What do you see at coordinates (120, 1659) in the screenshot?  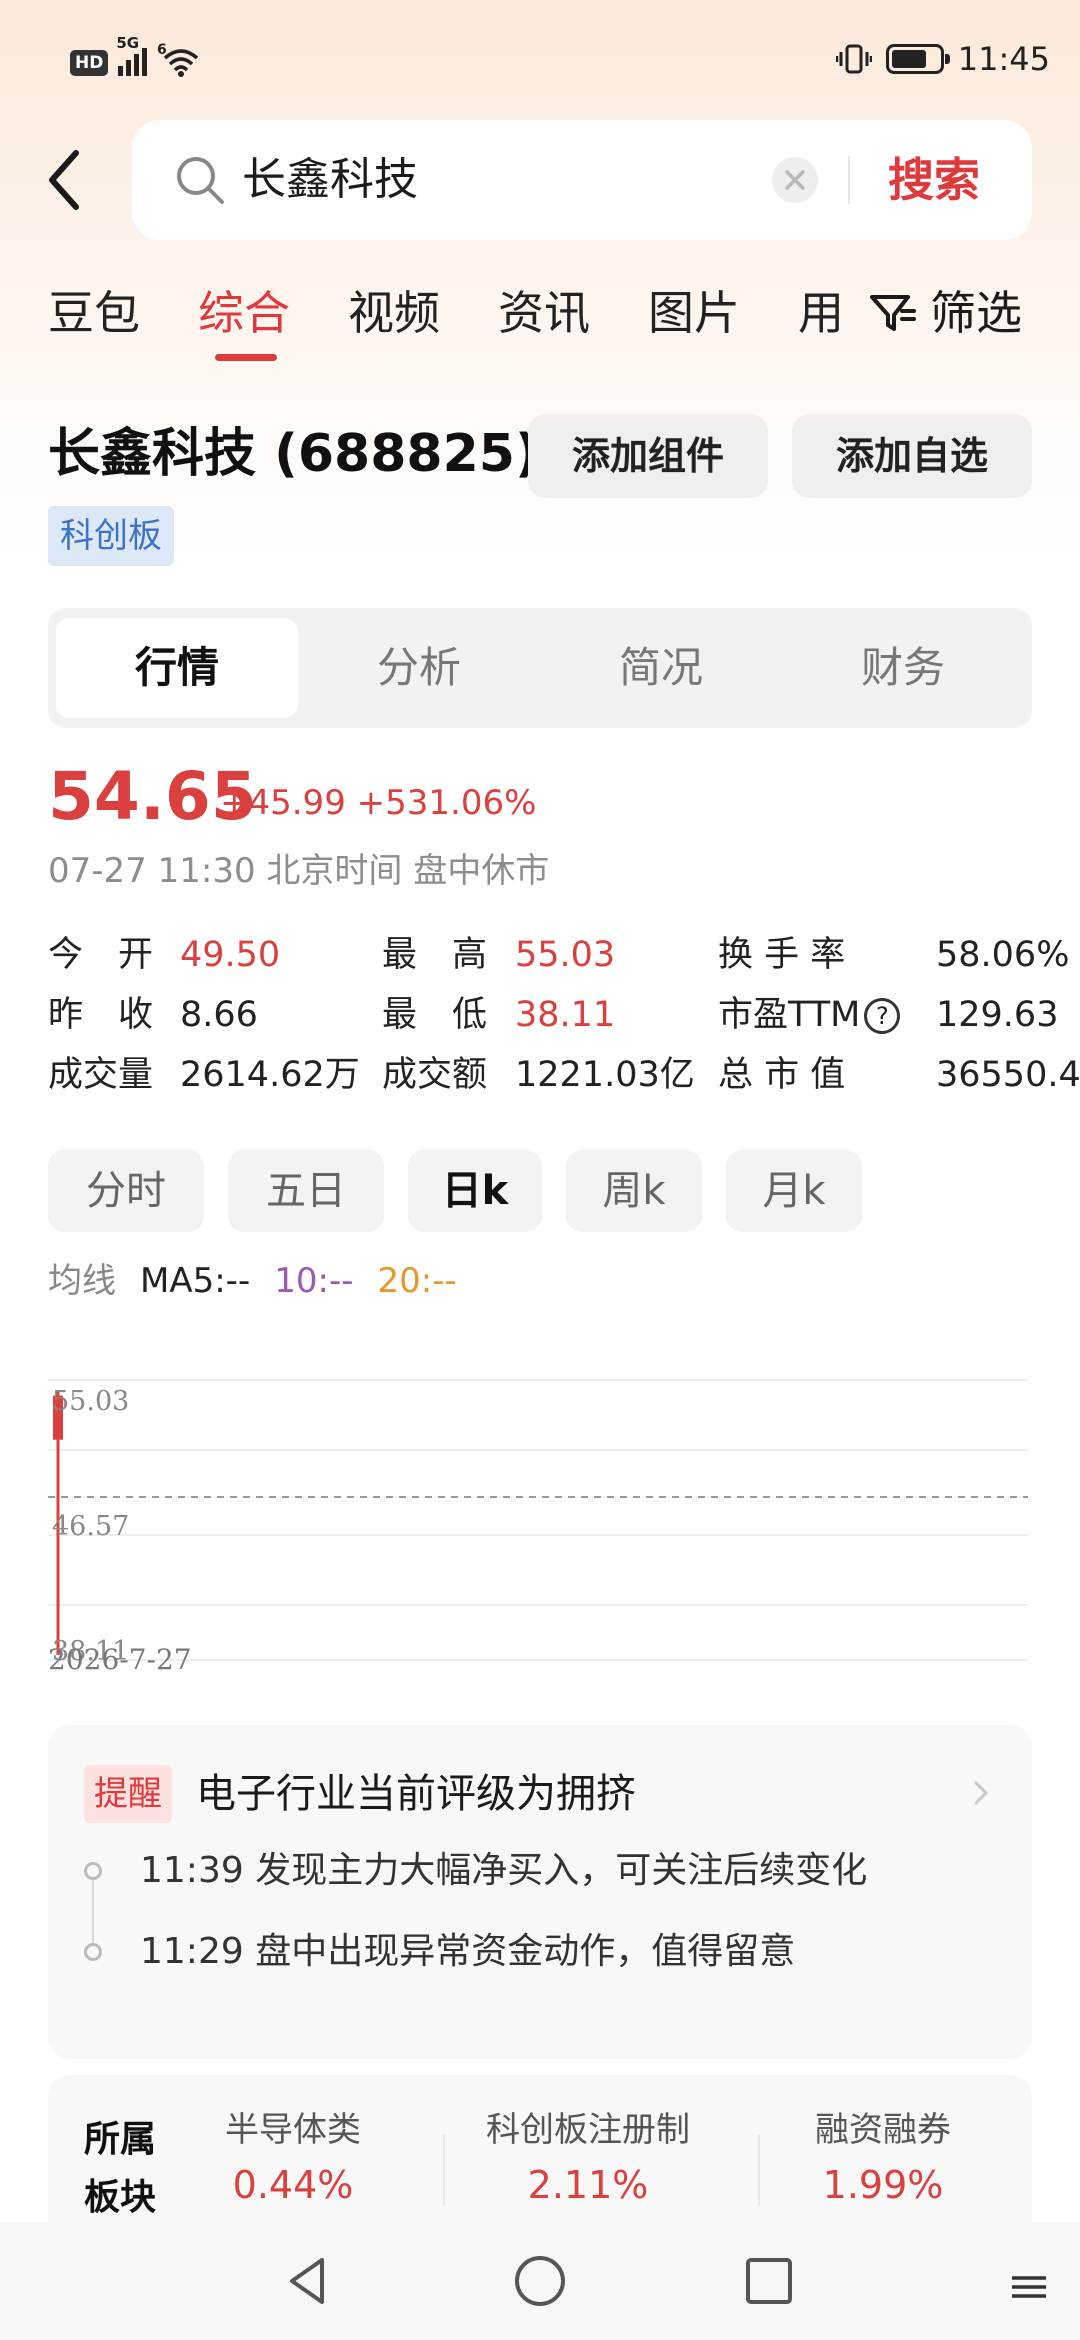 I see `x-tick-label: 2026-7-27` at bounding box center [120, 1659].